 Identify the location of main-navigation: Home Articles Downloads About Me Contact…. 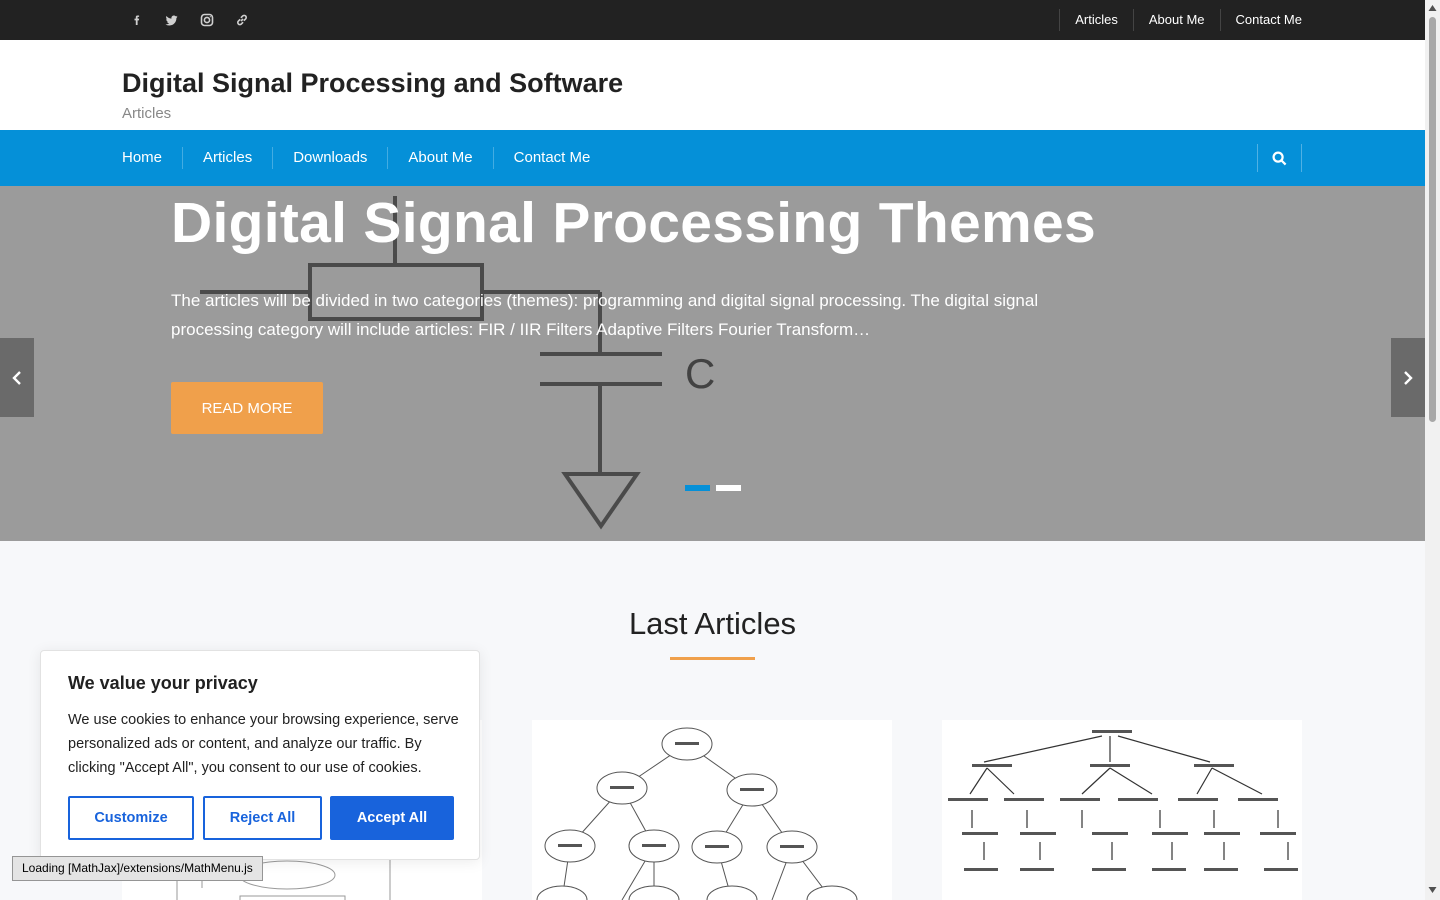
(712, 158).